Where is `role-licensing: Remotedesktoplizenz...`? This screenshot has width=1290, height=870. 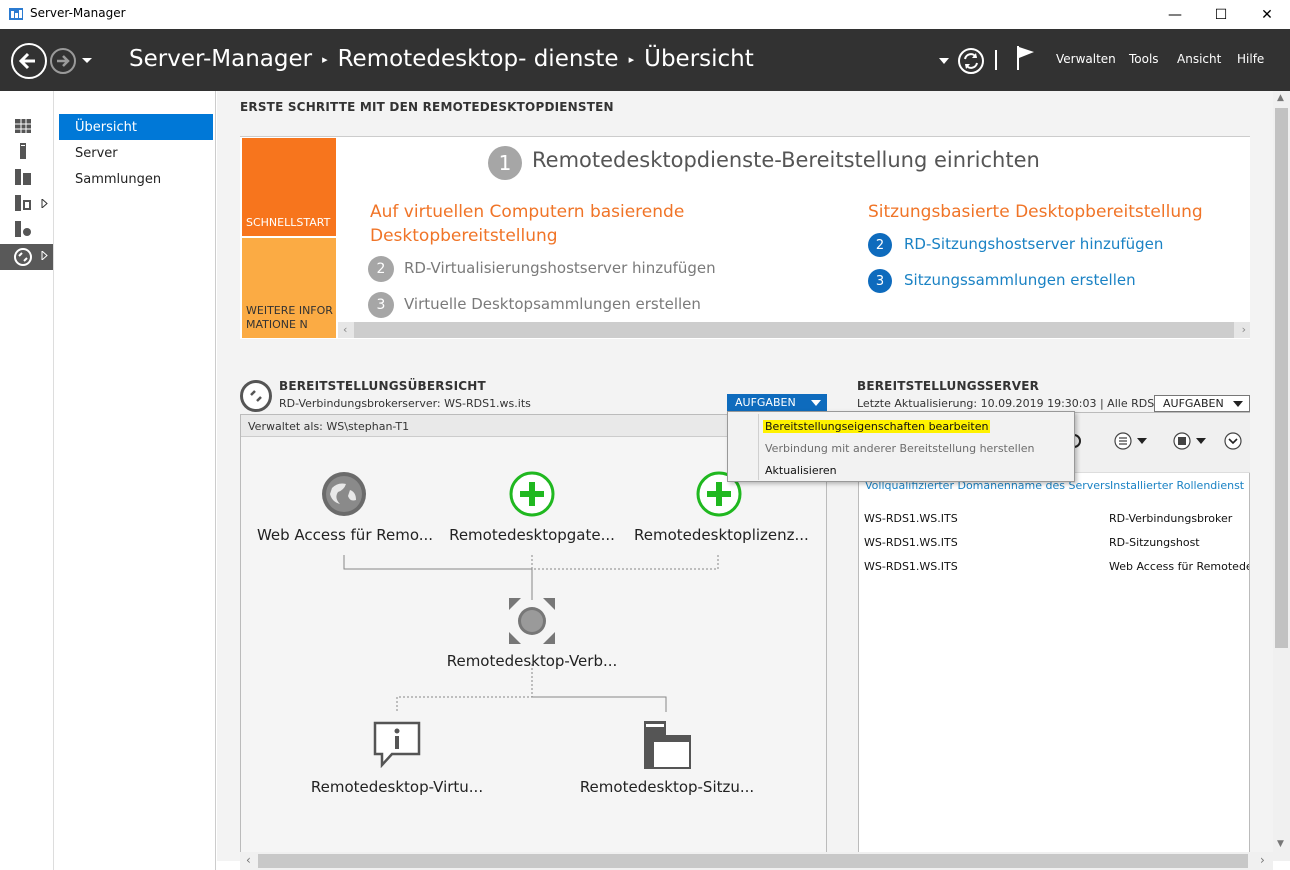 role-licensing: Remotedesktoplizenz... is located at coordinates (721, 535).